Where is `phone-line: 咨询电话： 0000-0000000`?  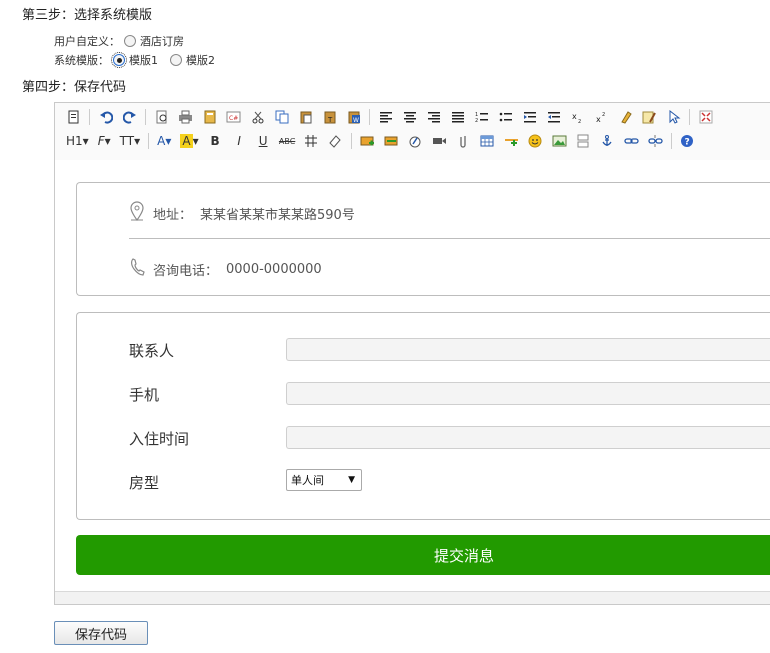
phone-line: 咨询电话： 0000-0000000 is located at coordinates (225, 269).